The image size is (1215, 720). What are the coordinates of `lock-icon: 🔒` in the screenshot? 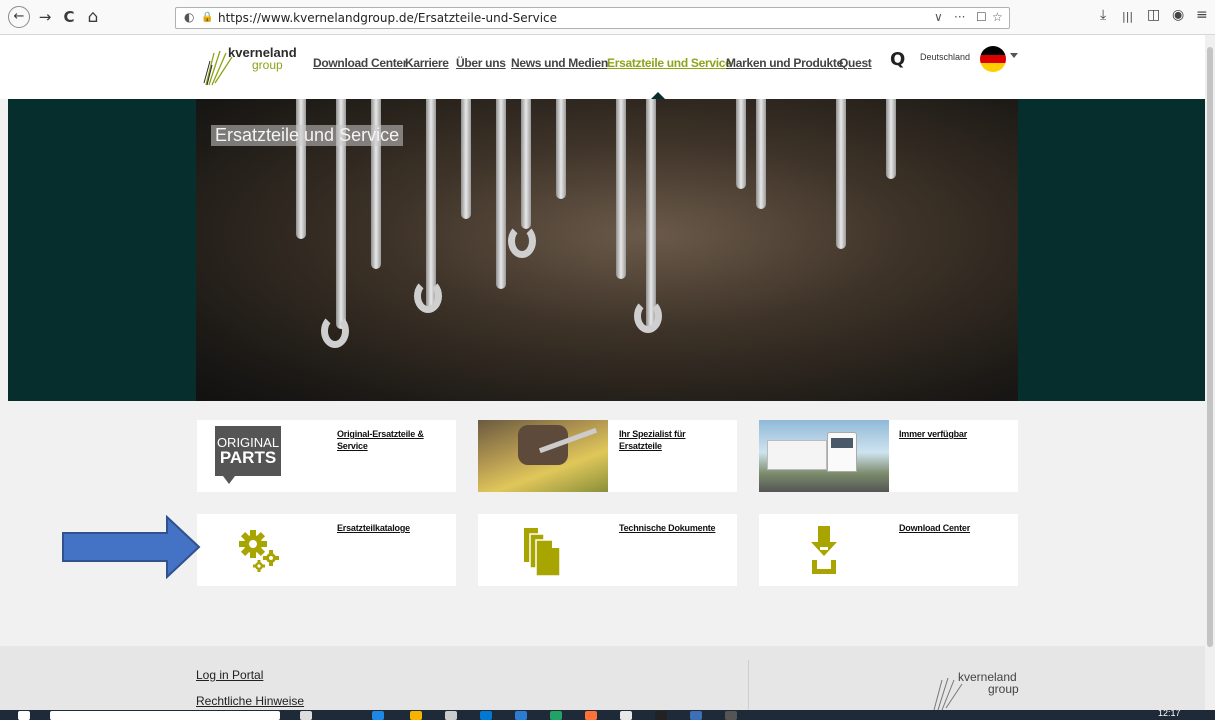 It's located at (207, 17).